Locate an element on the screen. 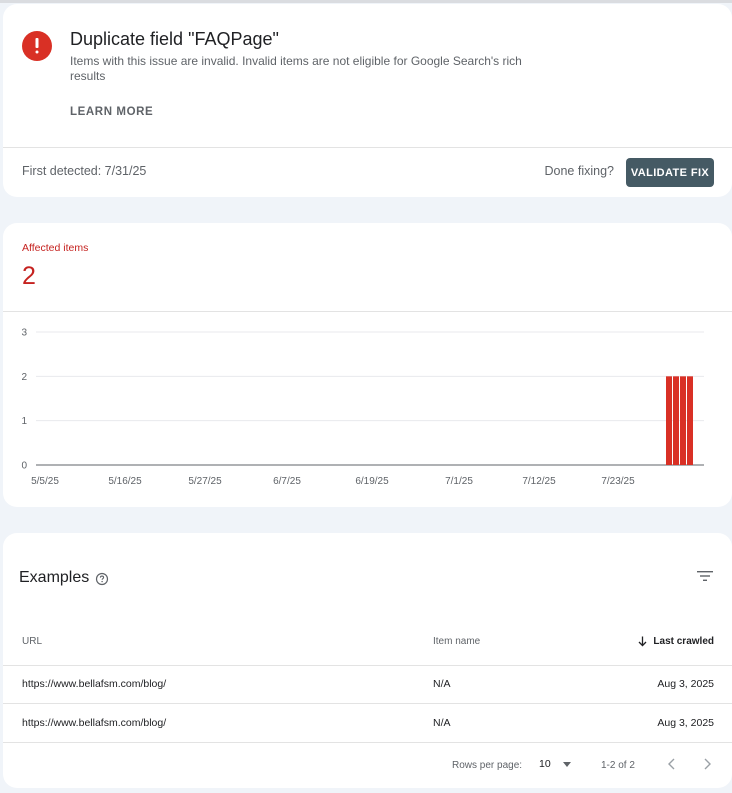 The width and height of the screenshot is (732, 793). column-header-item-name: Item name is located at coordinates (456, 641).